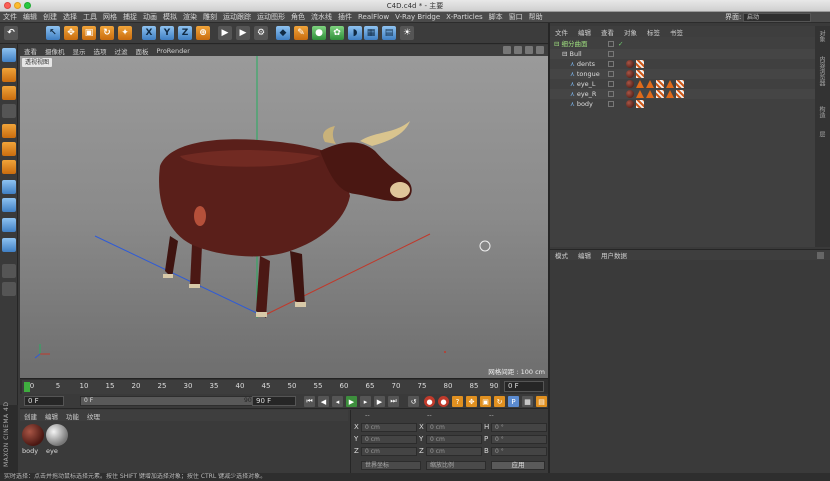 This screenshot has height=481, width=830. What do you see at coordinates (653, 32) in the screenshot?
I see `object-menu-tags: 标签` at bounding box center [653, 32].